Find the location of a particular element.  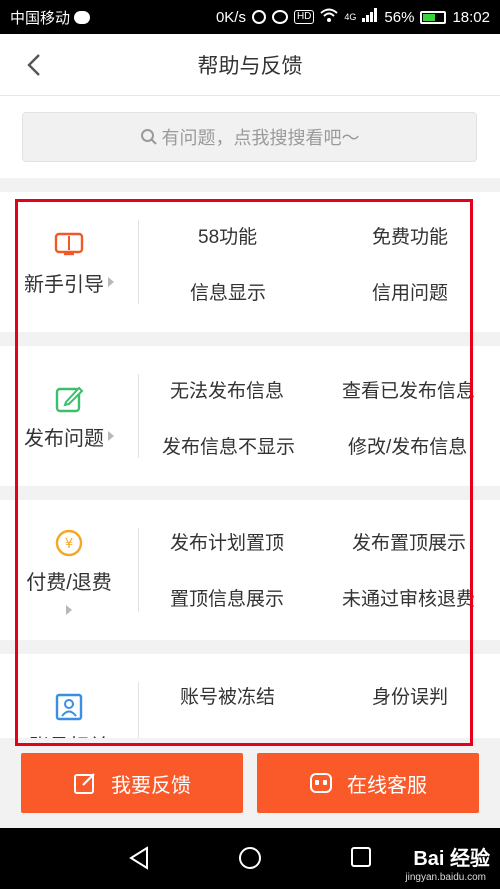

category-label: 新手引导 is located at coordinates (64, 284).